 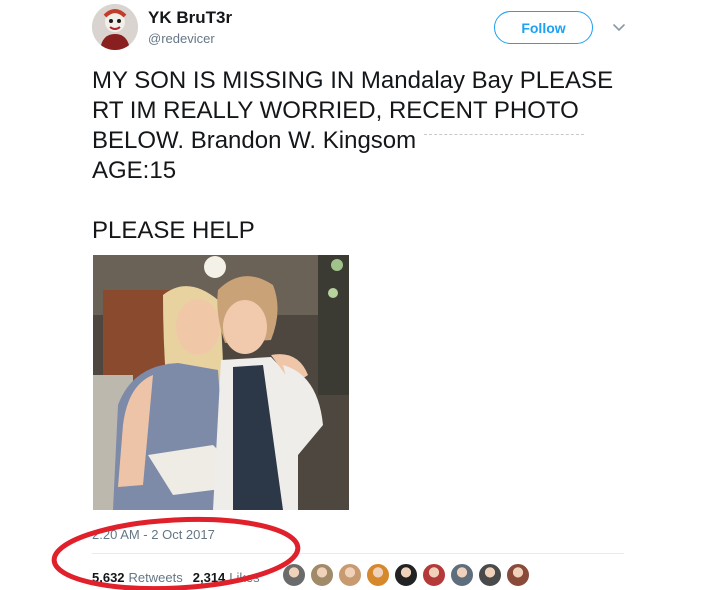 What do you see at coordinates (153, 534) in the screenshot?
I see `tweet-timestamp: 2:20 AM - 2 Oct 2017` at bounding box center [153, 534].